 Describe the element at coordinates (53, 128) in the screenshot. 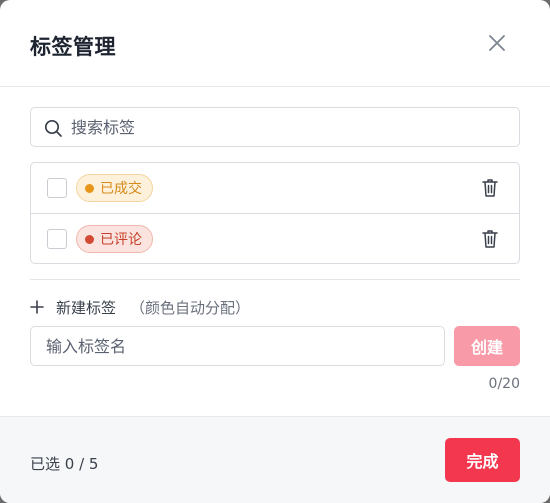

I see `search-icon` at that location.